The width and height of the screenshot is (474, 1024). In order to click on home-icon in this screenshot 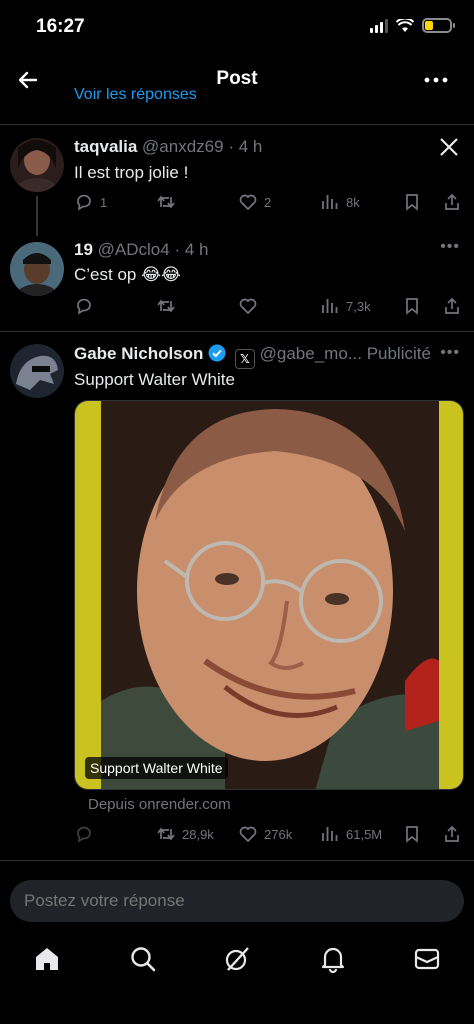, I will do `click(47, 959)`.